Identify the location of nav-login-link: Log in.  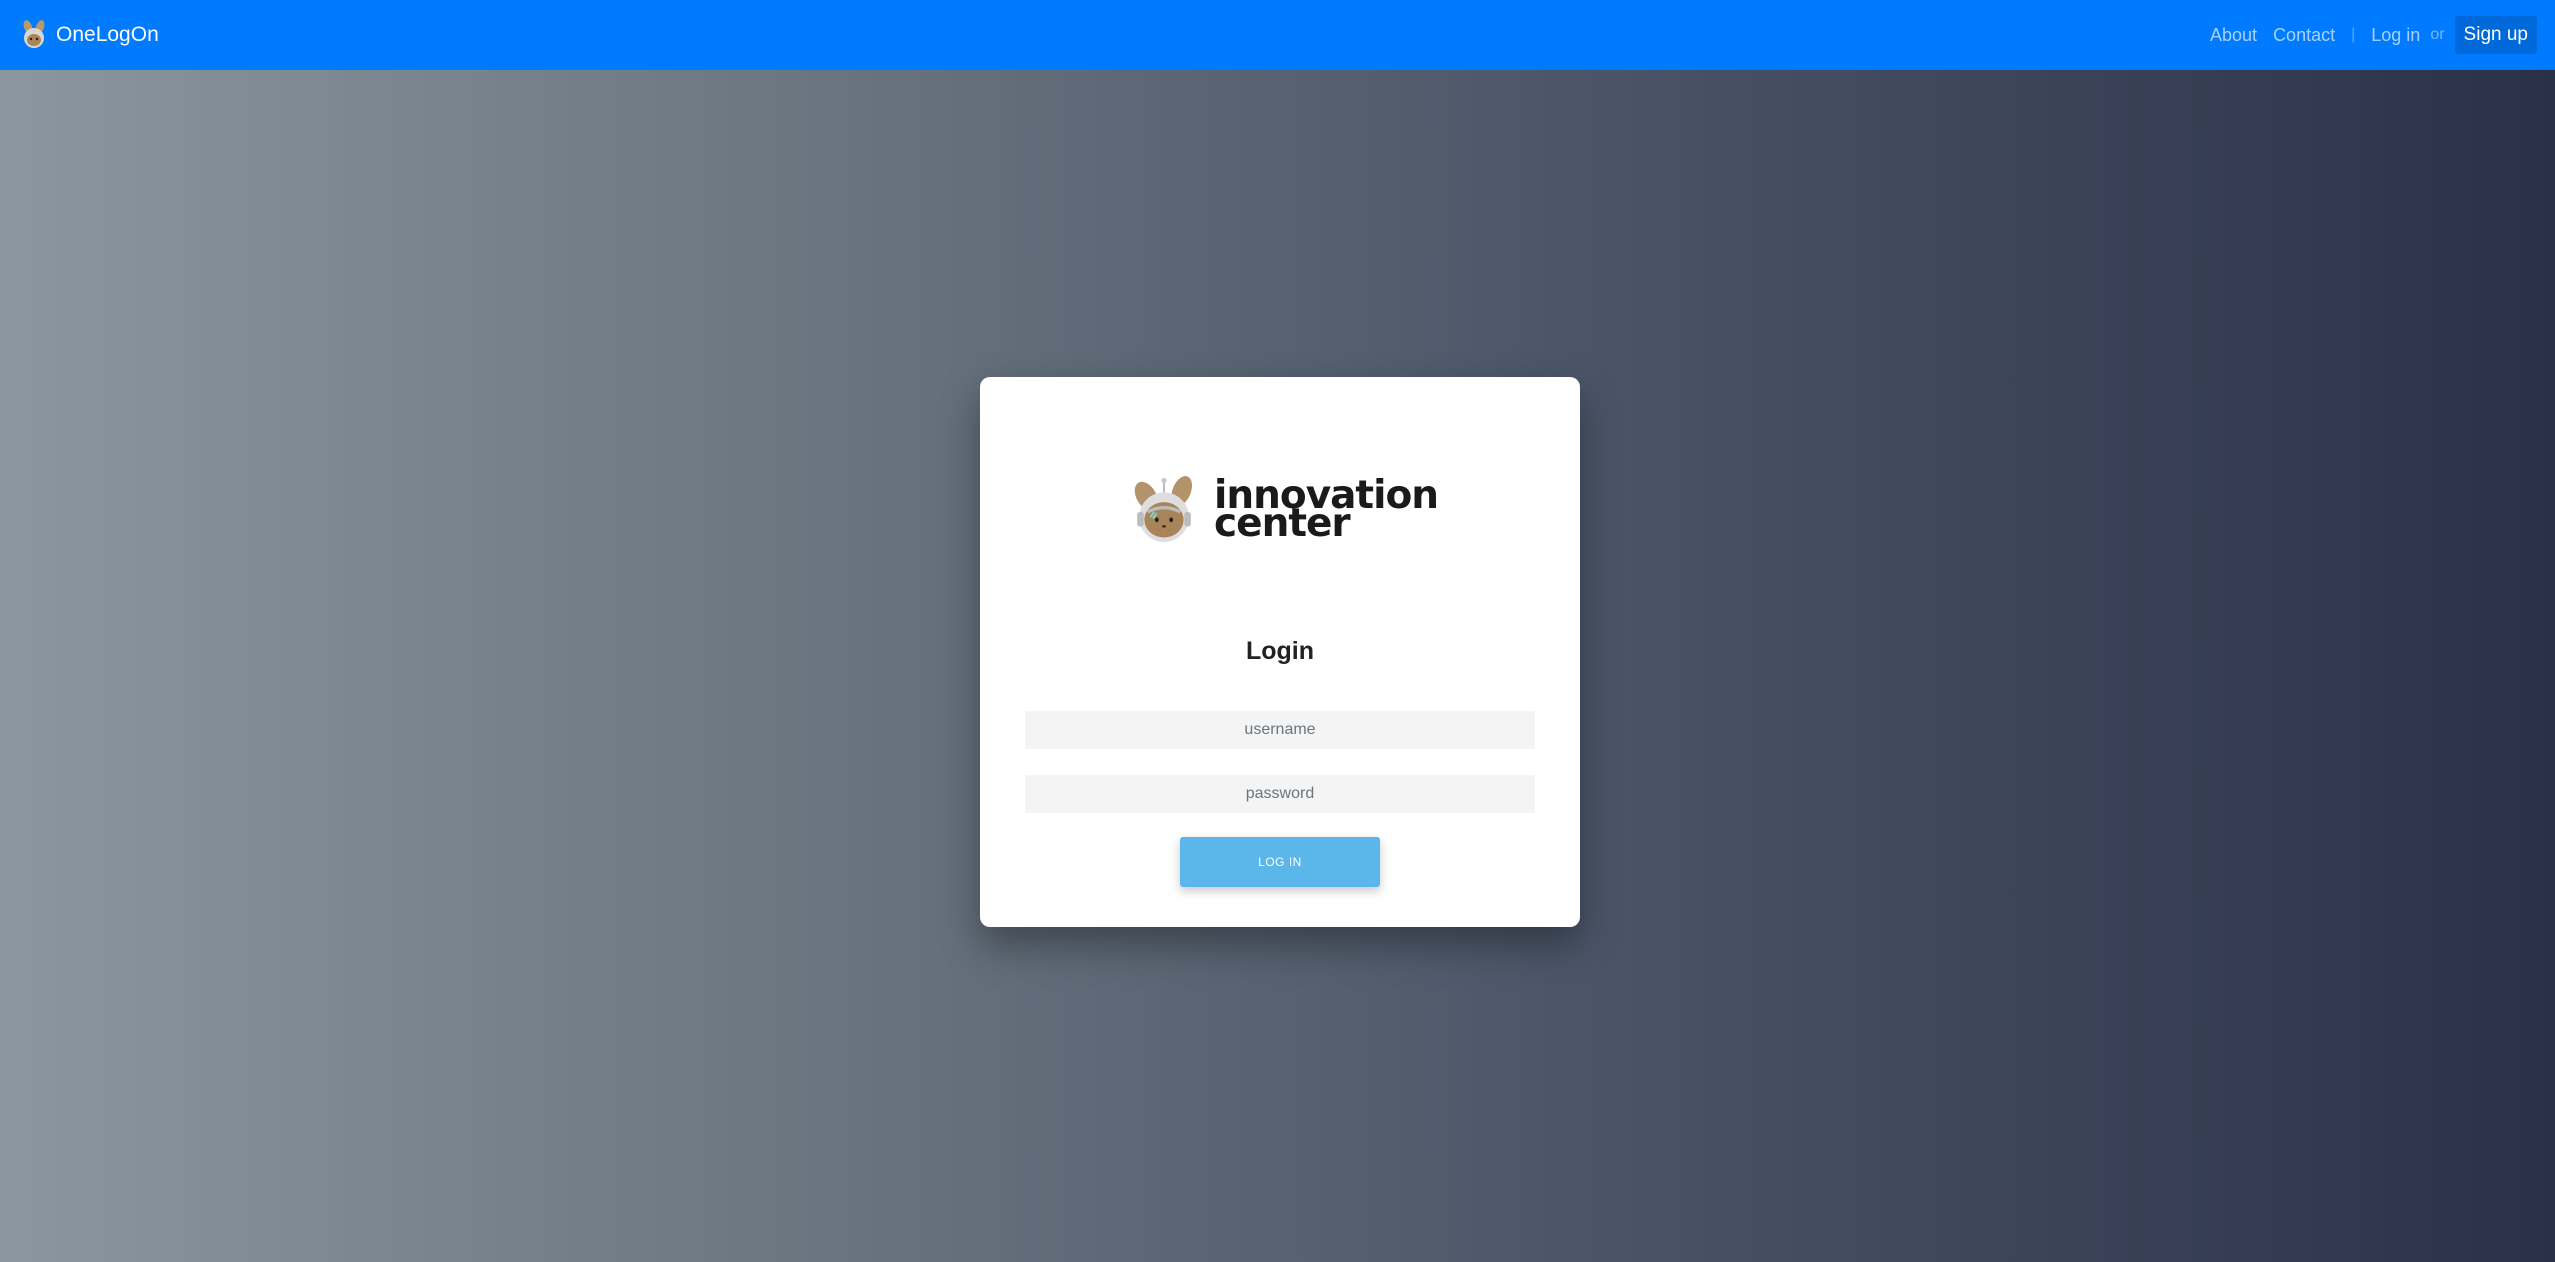
(2395, 35).